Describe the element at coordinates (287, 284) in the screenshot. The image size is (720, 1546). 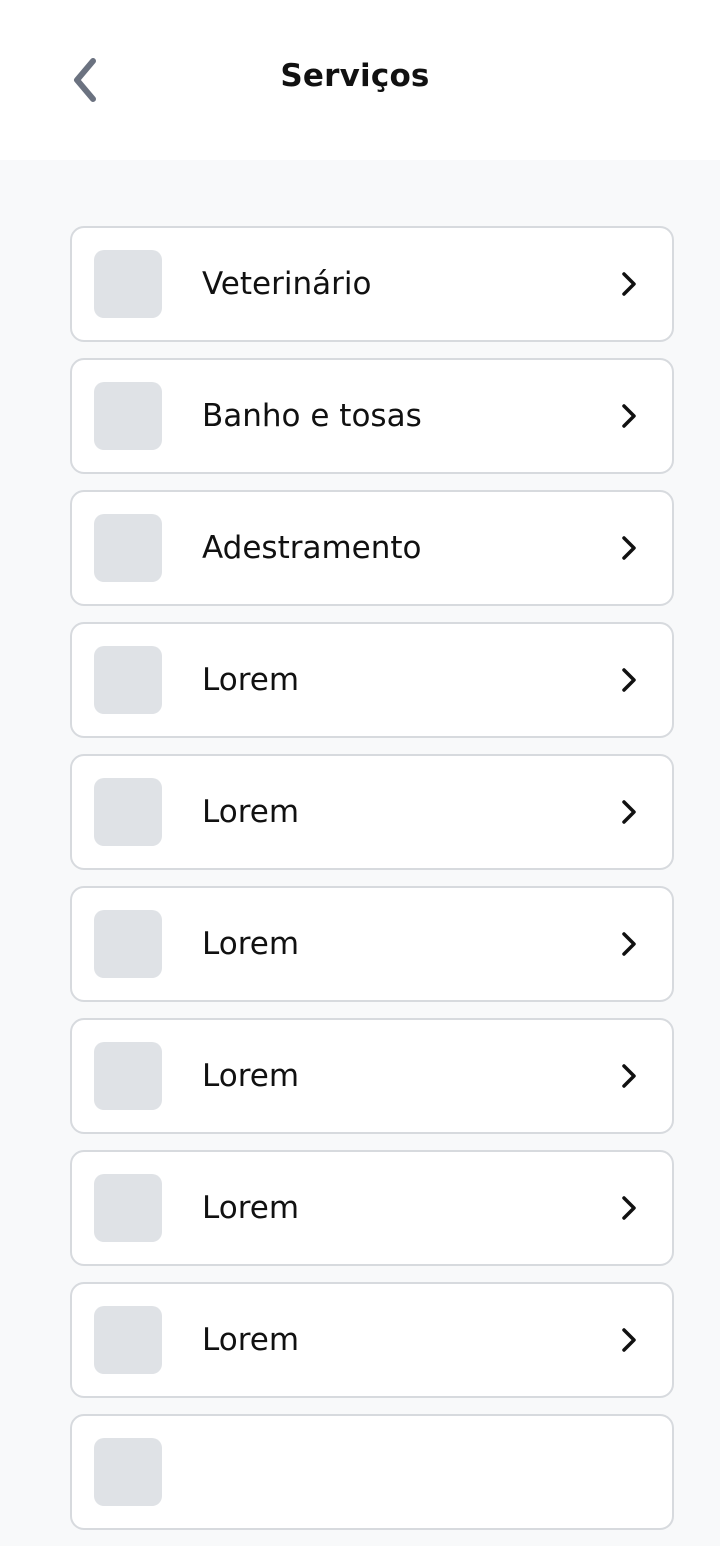
I see `service-label: Veterinário` at that location.